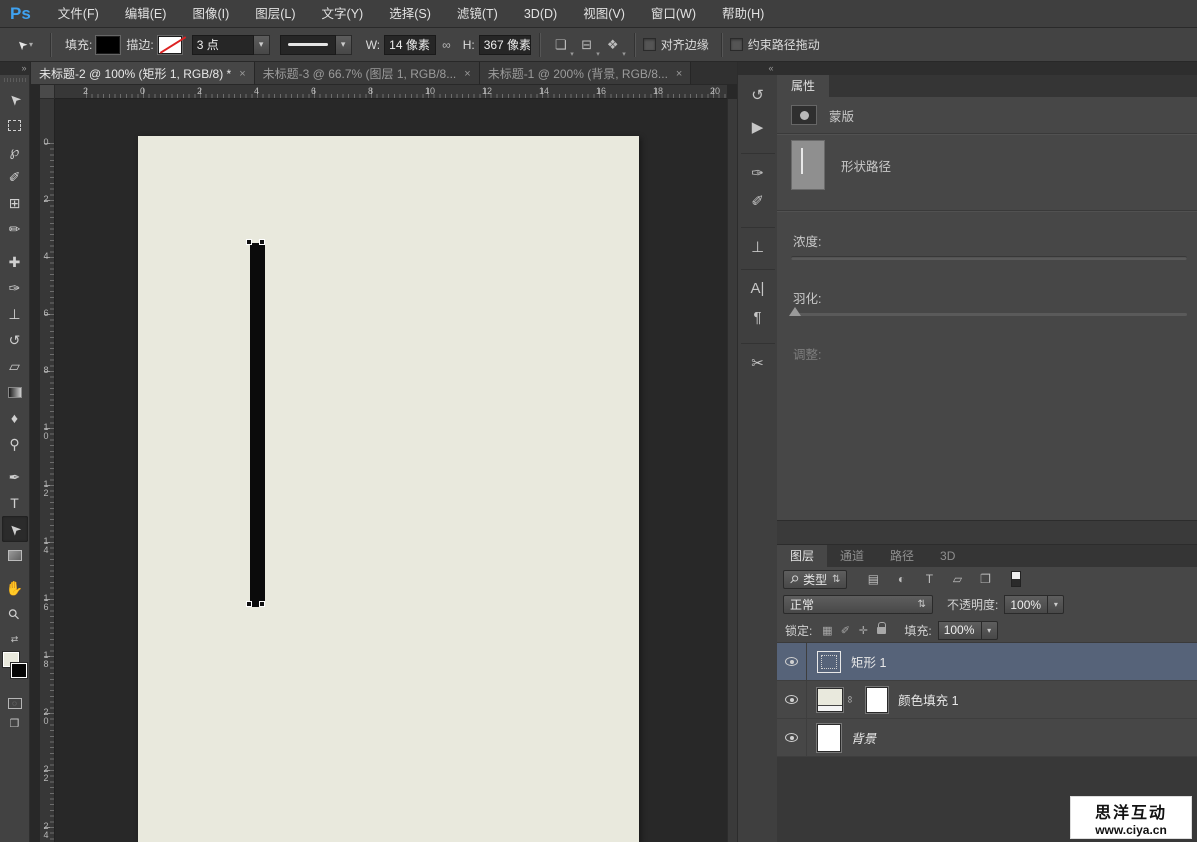 The height and width of the screenshot is (842, 1197). Describe the element at coordinates (1016, 579) in the screenshot. I see `filter-toggle-icon` at that location.